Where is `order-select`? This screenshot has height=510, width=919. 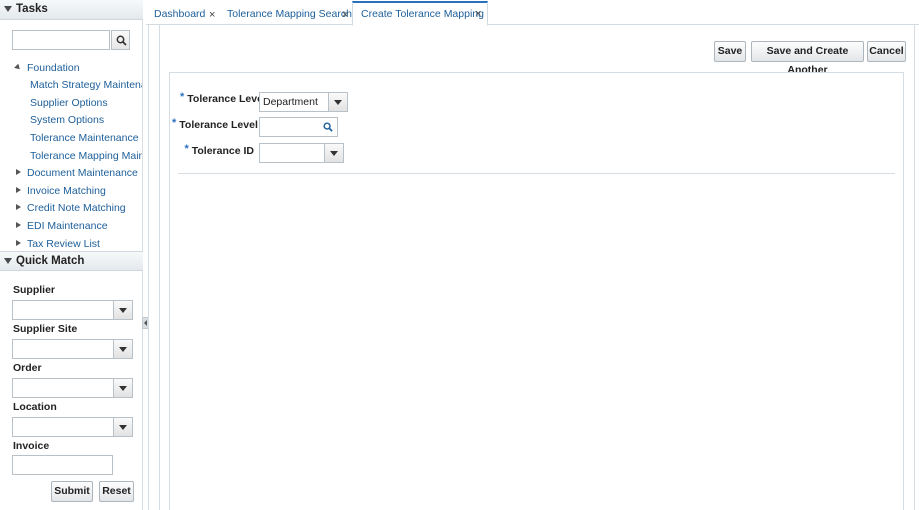
order-select is located at coordinates (72, 388).